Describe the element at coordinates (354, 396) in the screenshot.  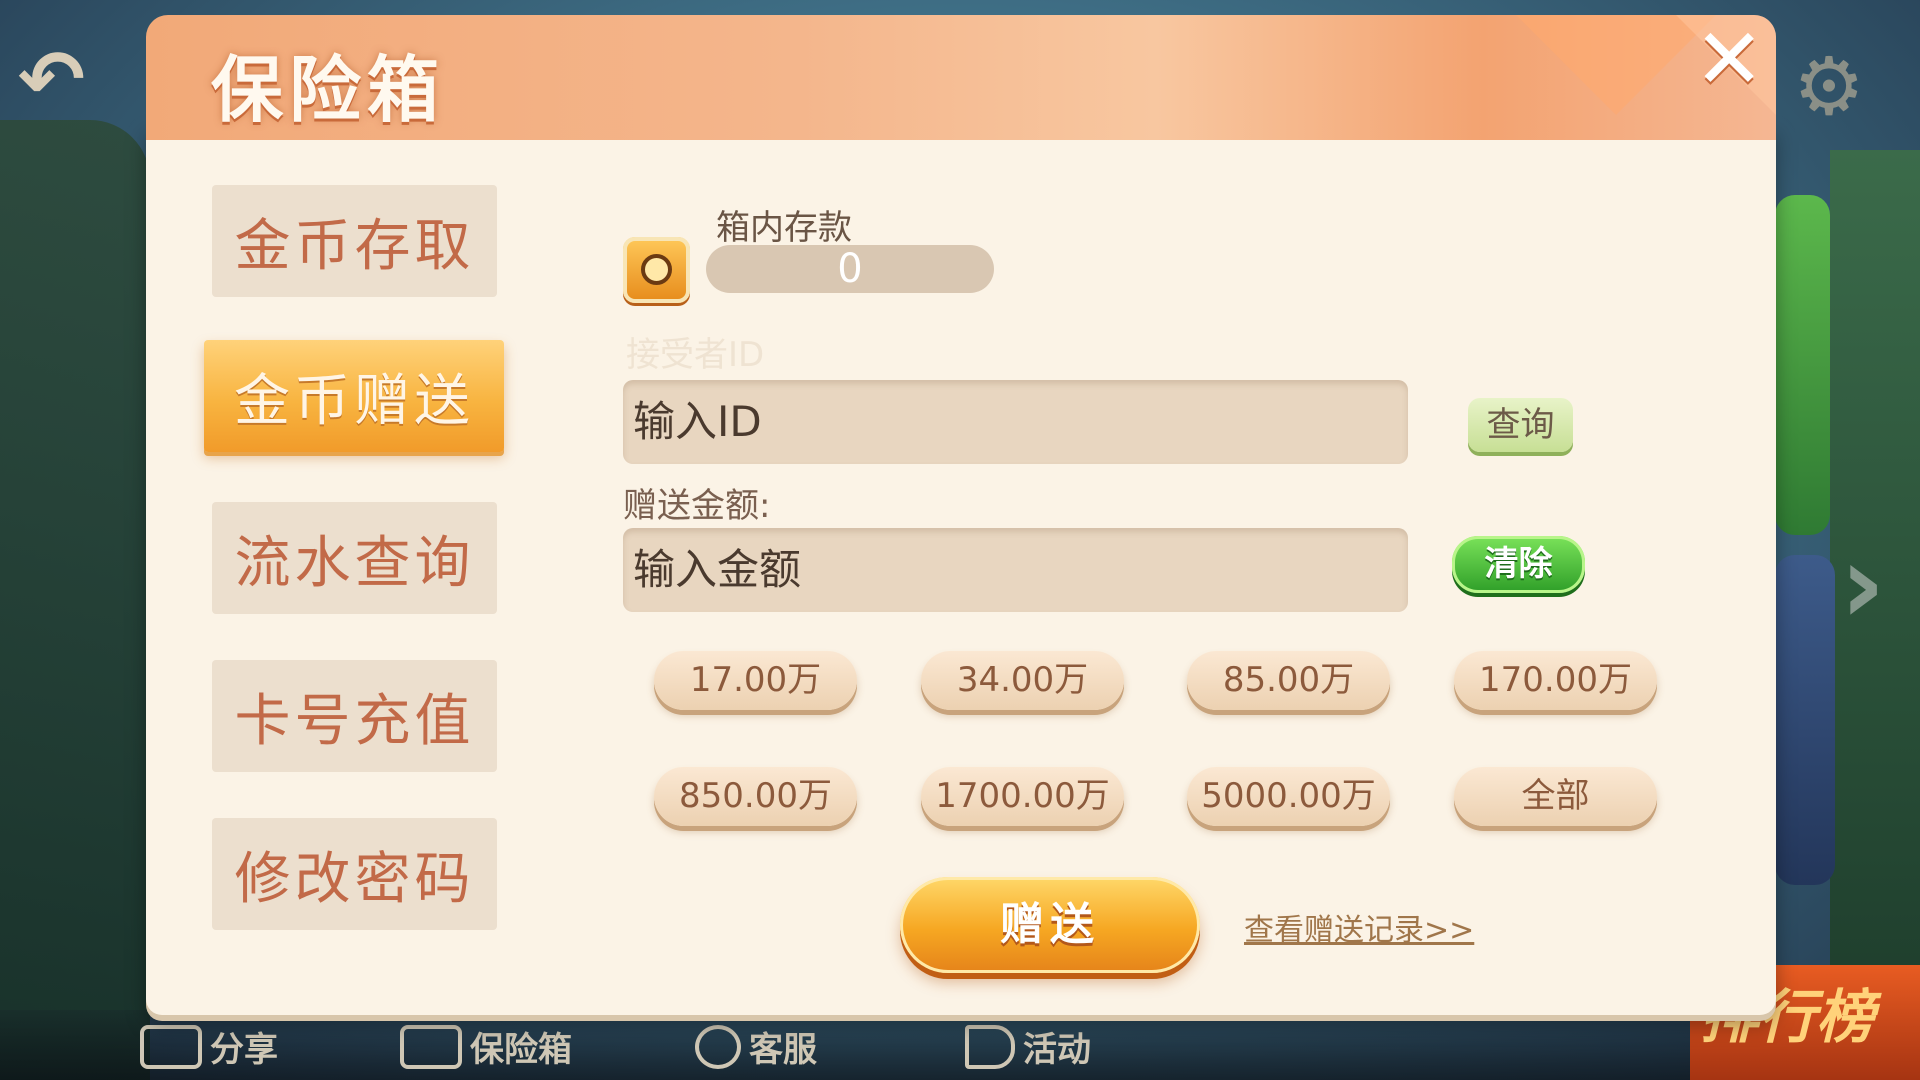
I see `sidebar-item-gift-coins: 金币赠送` at that location.